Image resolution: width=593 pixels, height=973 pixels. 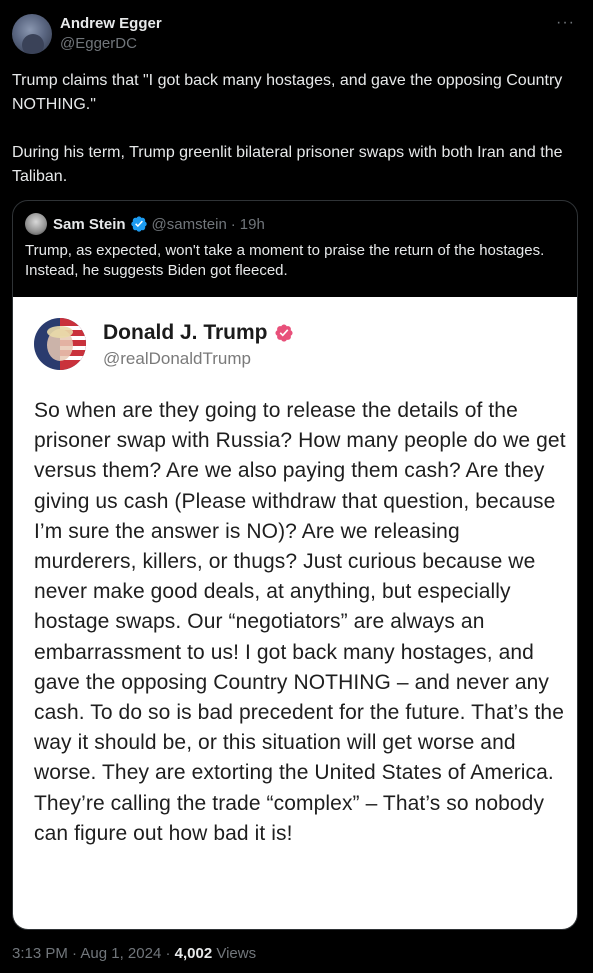 I want to click on author-handle: @EggerDC, so click(x=98, y=43).